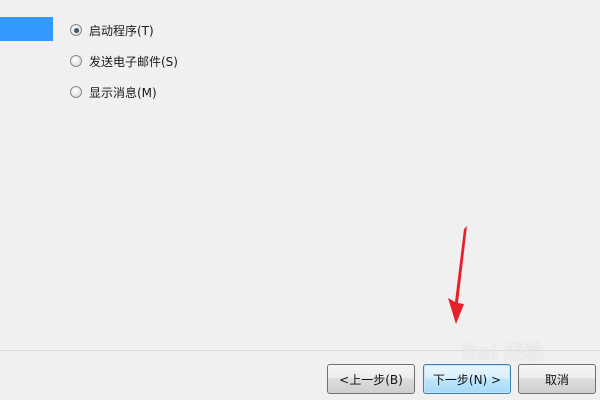 This screenshot has height=400, width=600. What do you see at coordinates (26, 29) in the screenshot?
I see `selected-action-highlight` at bounding box center [26, 29].